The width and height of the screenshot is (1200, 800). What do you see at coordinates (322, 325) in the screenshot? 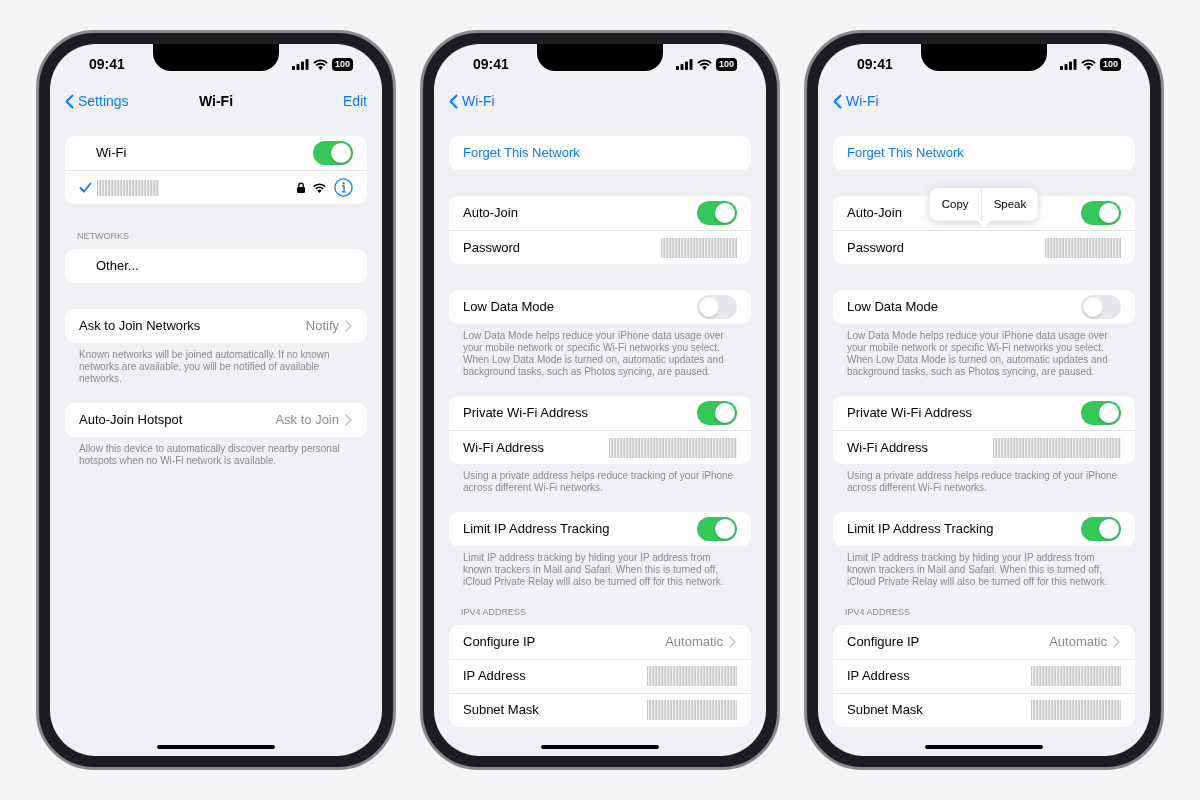
I see `row-value: Notify` at bounding box center [322, 325].